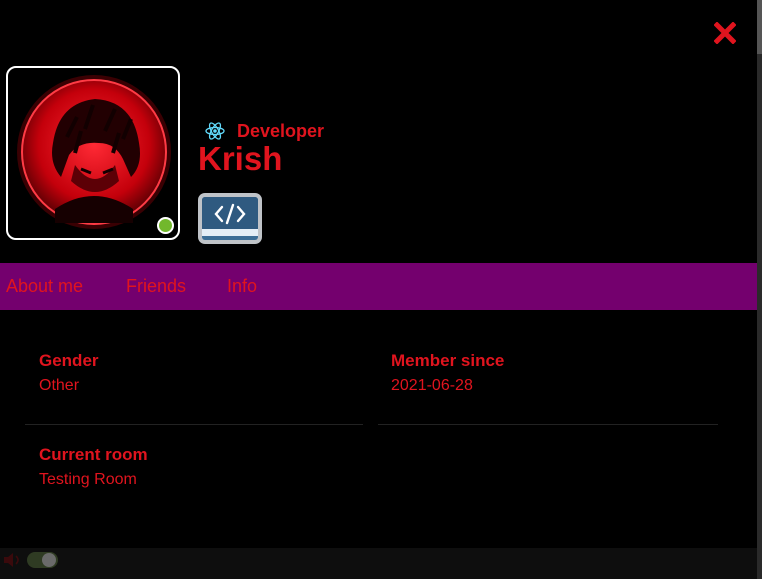  What do you see at coordinates (156, 286) in the screenshot?
I see `tab-friends: Friends` at bounding box center [156, 286].